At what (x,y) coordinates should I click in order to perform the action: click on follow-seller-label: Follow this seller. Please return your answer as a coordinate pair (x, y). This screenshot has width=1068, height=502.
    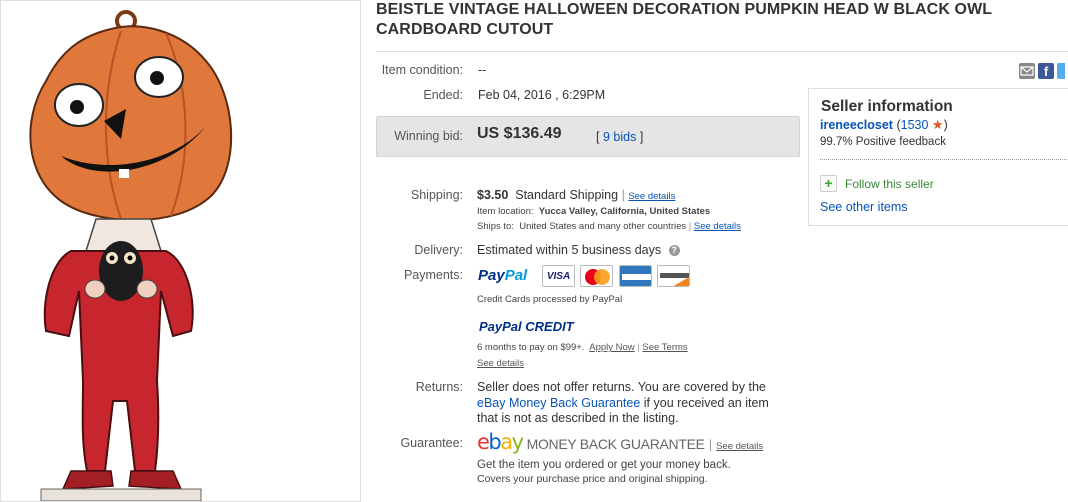
    Looking at the image, I should click on (889, 183).